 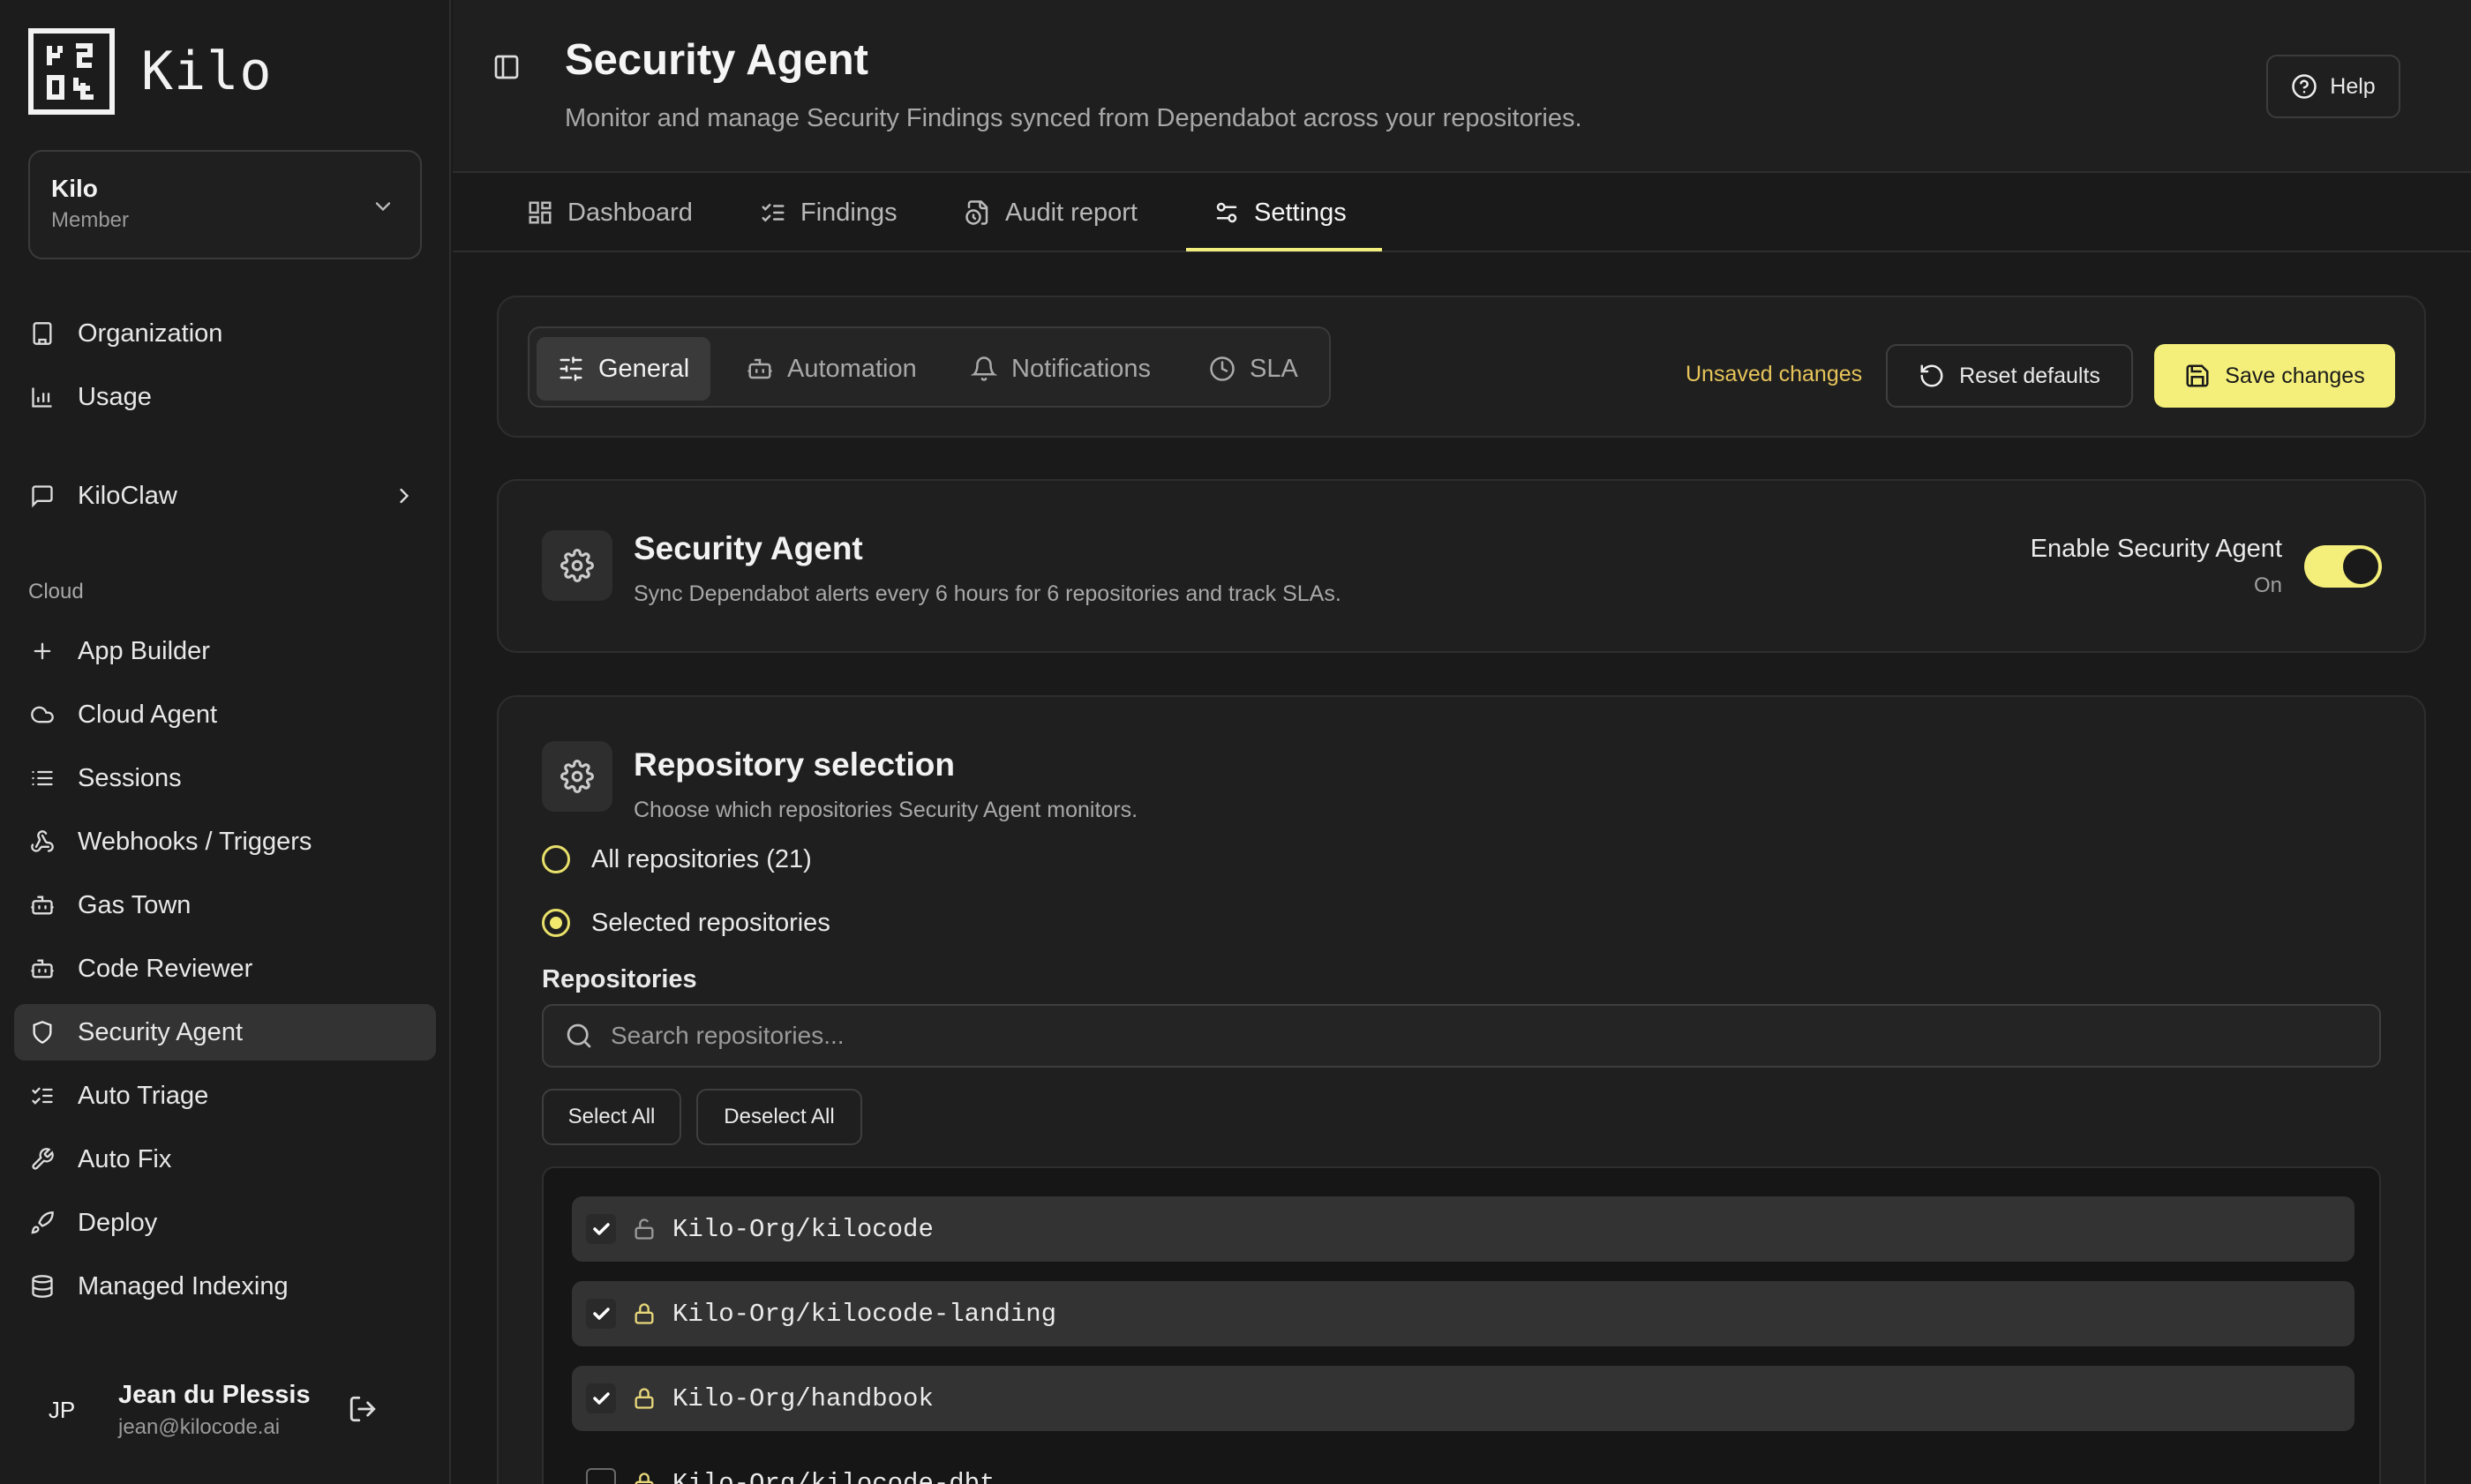 I want to click on repository-search, so click(x=1461, y=1036).